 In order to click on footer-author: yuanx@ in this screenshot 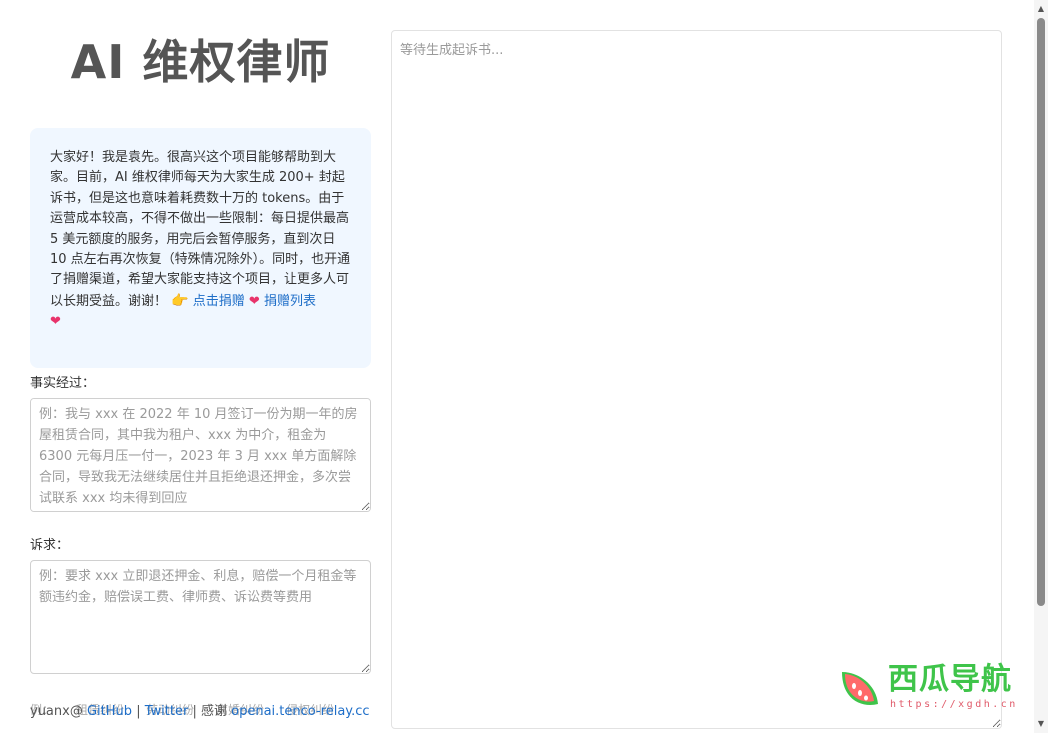, I will do `click(56, 711)`.